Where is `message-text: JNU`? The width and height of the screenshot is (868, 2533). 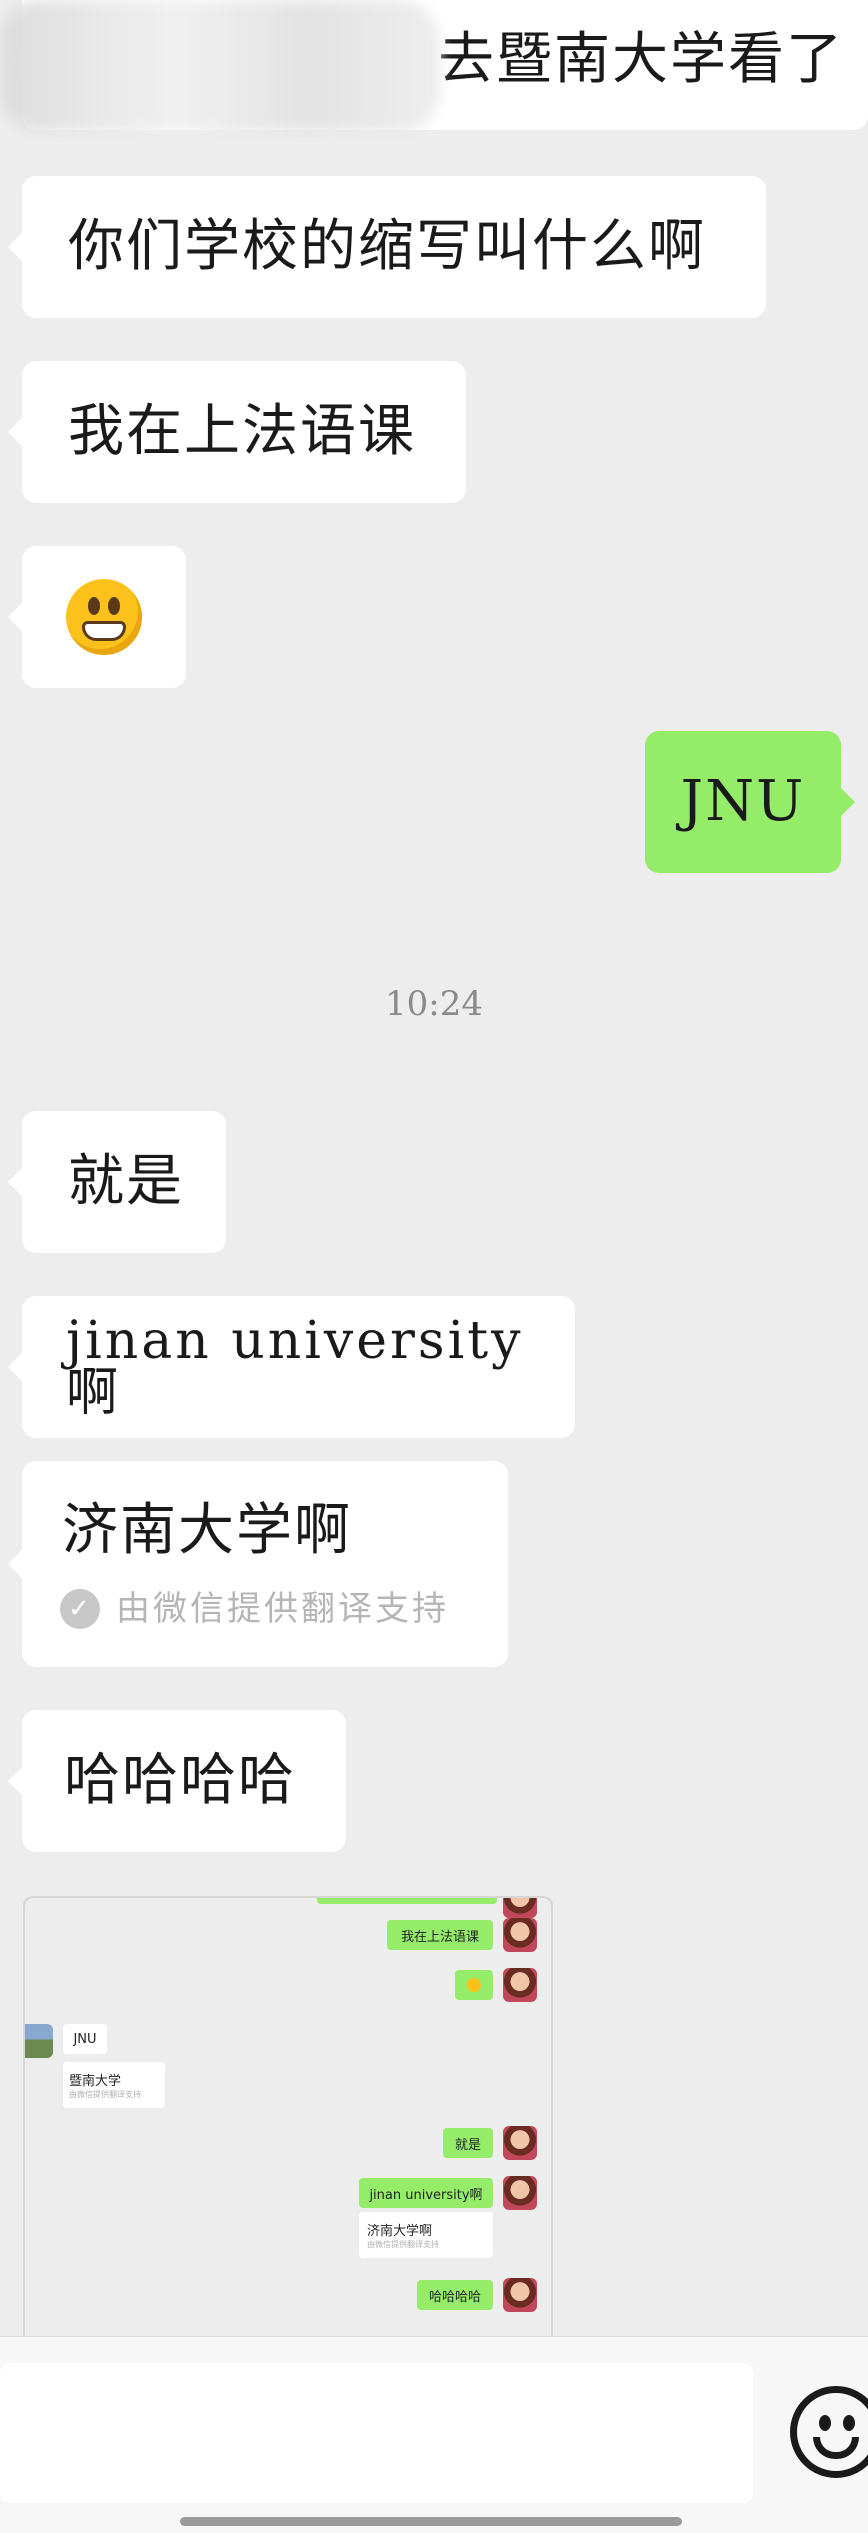 message-text: JNU is located at coordinates (743, 801).